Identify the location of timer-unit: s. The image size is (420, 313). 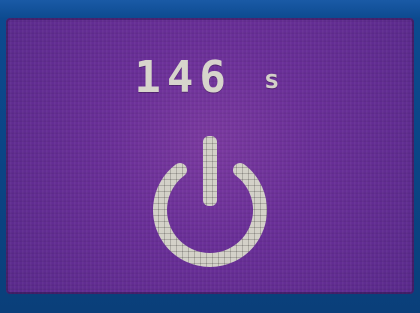
(274, 80).